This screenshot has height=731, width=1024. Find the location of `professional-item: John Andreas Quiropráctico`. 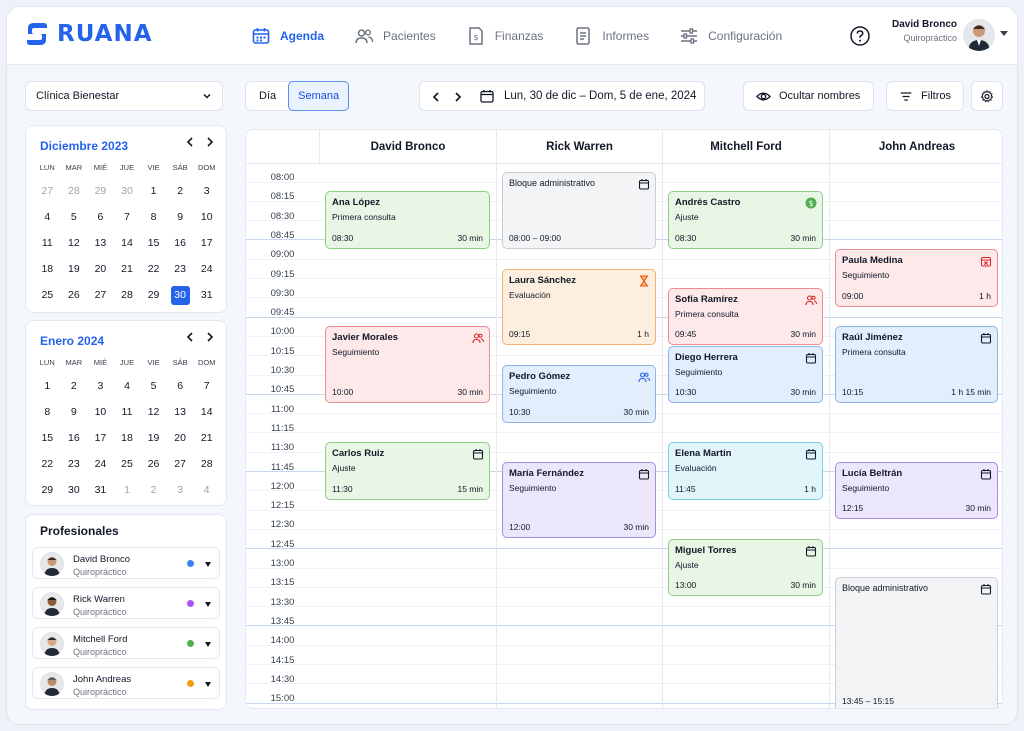

professional-item: John Andreas Quiropráctico is located at coordinates (126, 683).